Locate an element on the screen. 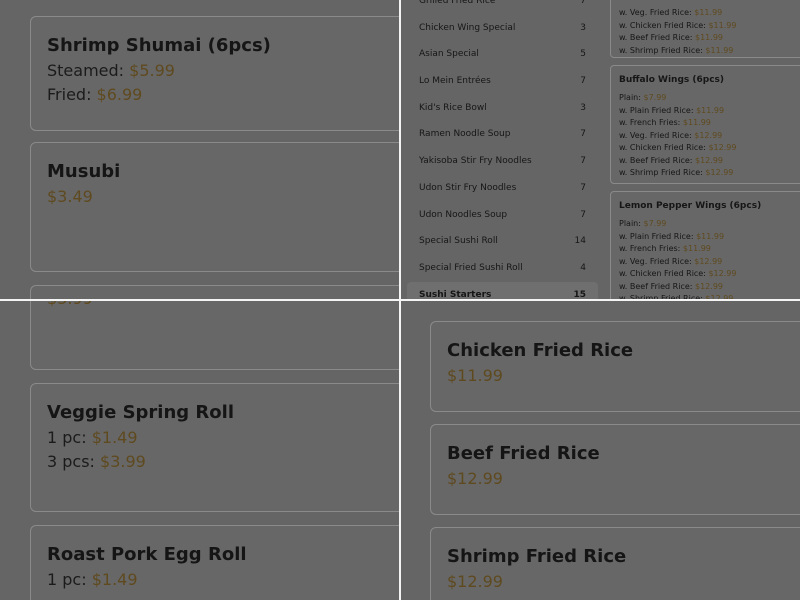 This screenshot has height=600, width=800. category-count: 5 is located at coordinates (583, 54).